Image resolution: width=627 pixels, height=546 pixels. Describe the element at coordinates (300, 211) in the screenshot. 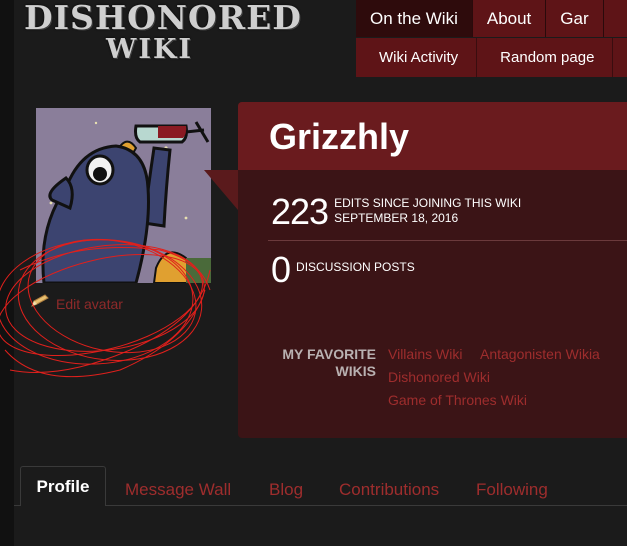

I see `edits-count: 223` at that location.